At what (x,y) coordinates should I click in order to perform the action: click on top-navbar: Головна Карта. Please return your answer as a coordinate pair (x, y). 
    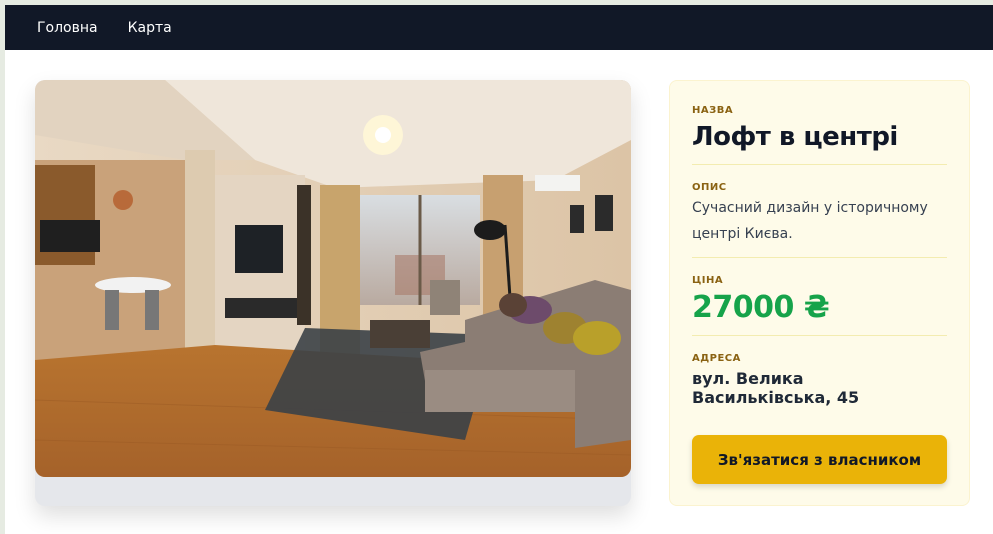
    Looking at the image, I should click on (499, 27).